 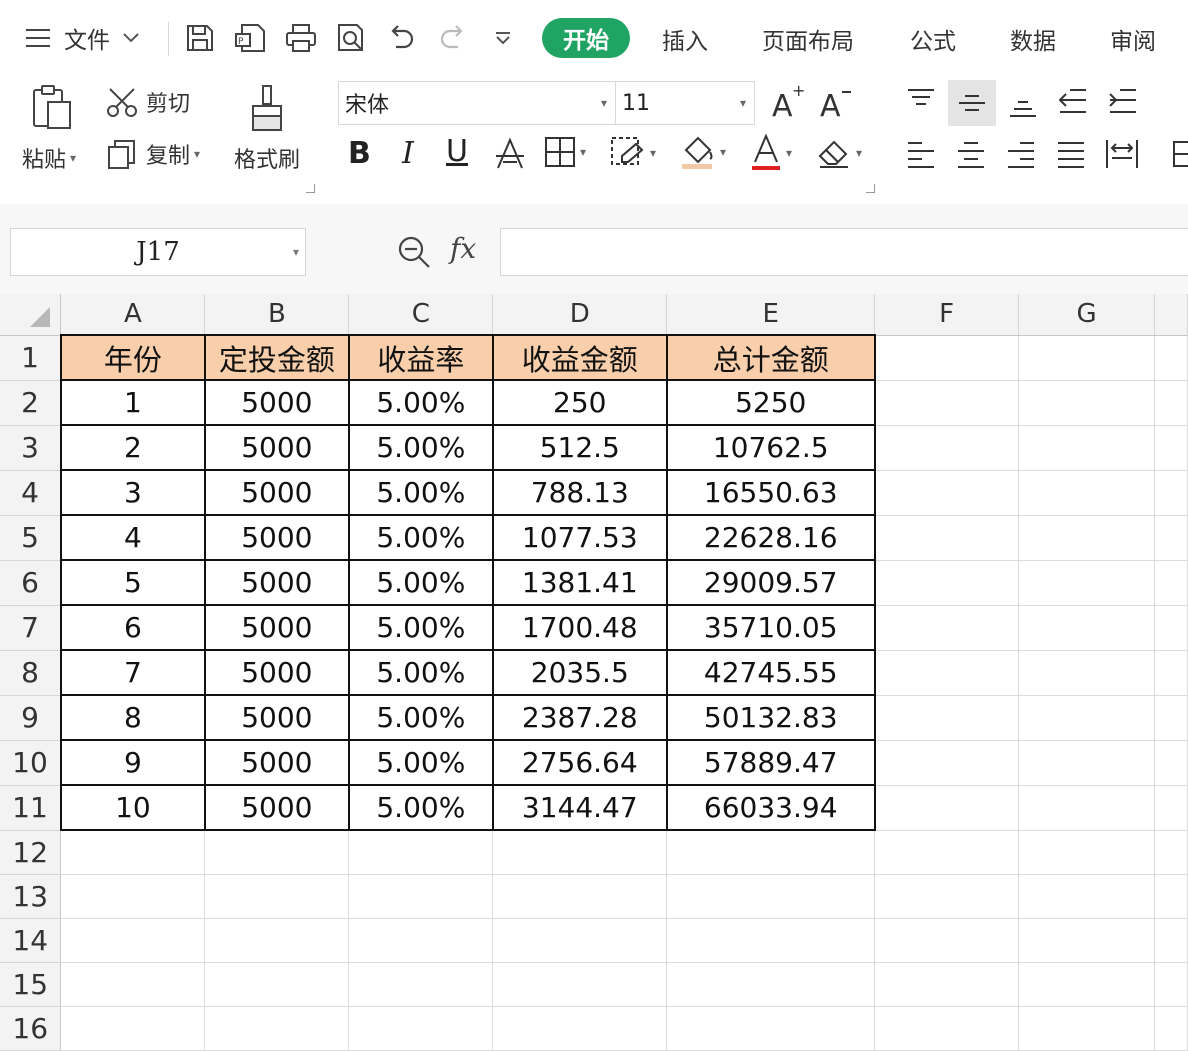 What do you see at coordinates (132, 807) in the screenshot?
I see `cell: 10` at bounding box center [132, 807].